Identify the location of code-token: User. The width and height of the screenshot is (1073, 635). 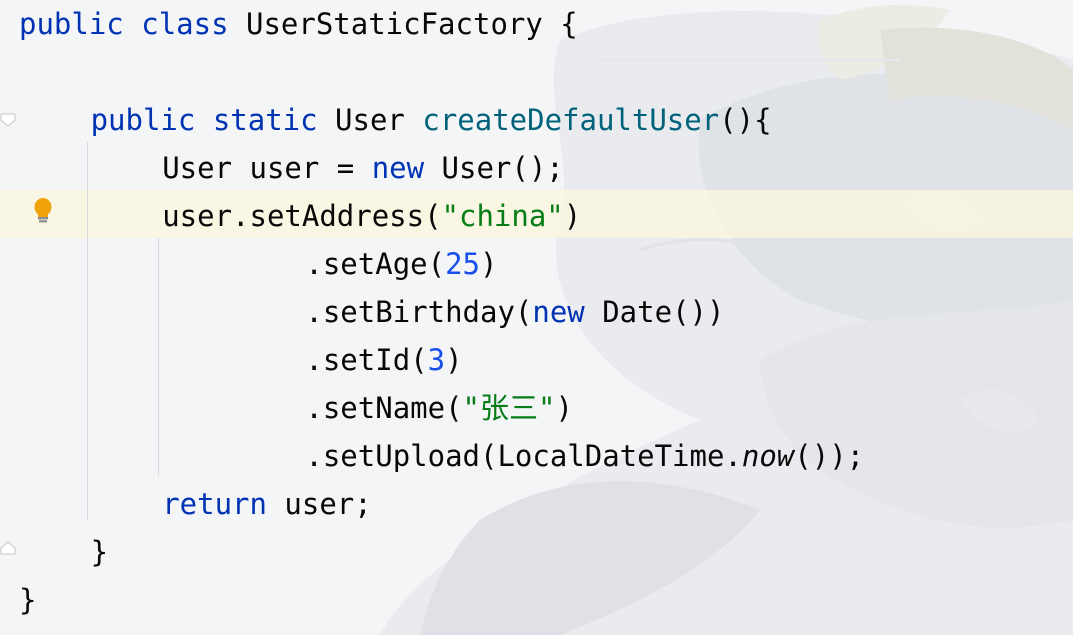
(370, 120).